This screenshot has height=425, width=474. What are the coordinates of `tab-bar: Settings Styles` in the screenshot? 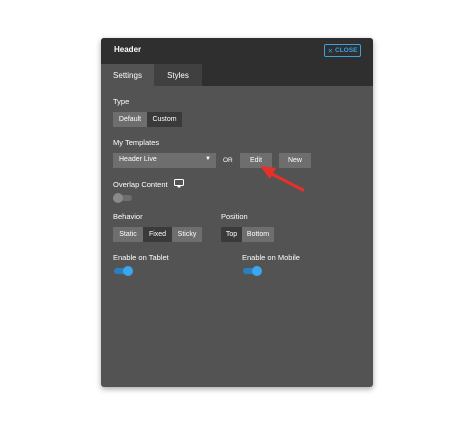 It's located at (237, 75).